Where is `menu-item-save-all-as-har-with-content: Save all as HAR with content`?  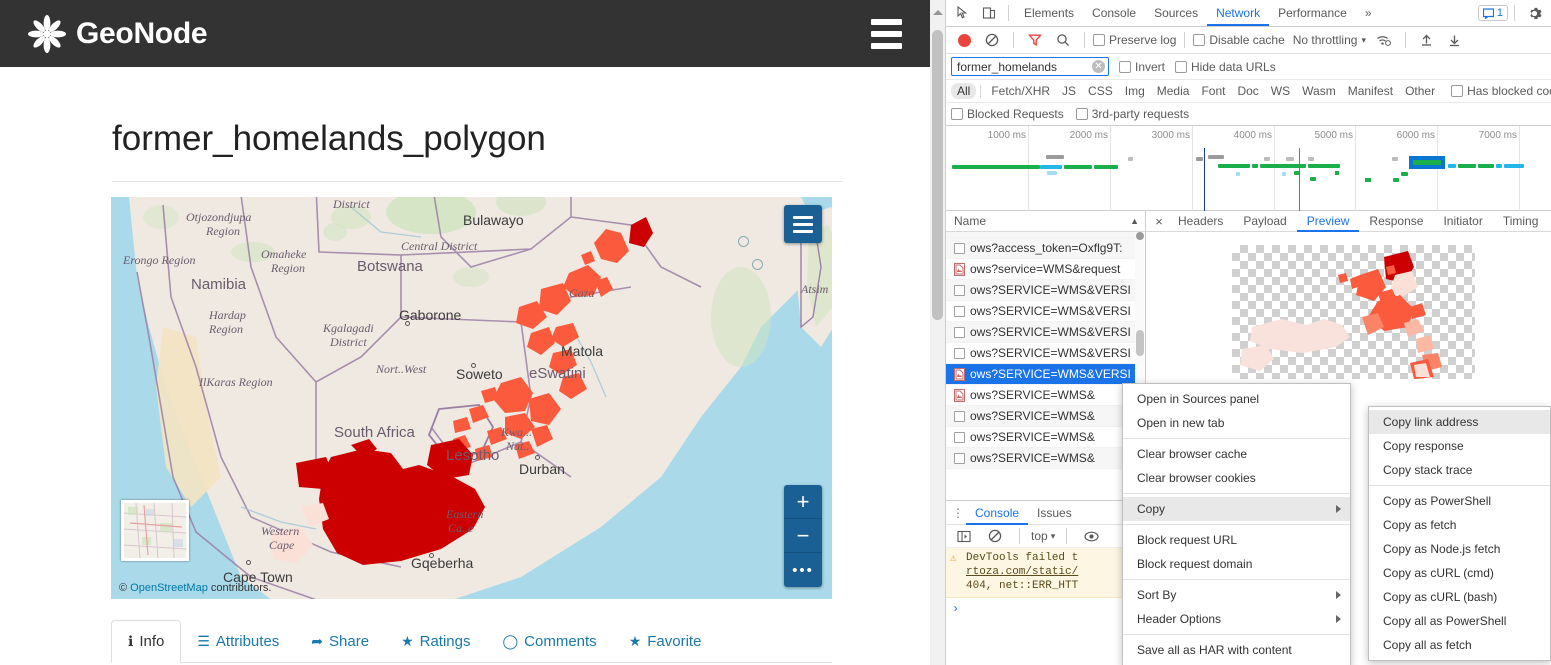
menu-item-save-all-as-har-with-content: Save all as HAR with content is located at coordinates (1236, 650).